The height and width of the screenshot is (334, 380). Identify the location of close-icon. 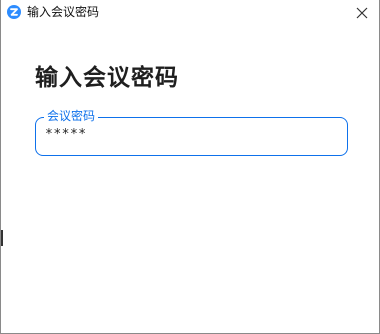
(362, 13).